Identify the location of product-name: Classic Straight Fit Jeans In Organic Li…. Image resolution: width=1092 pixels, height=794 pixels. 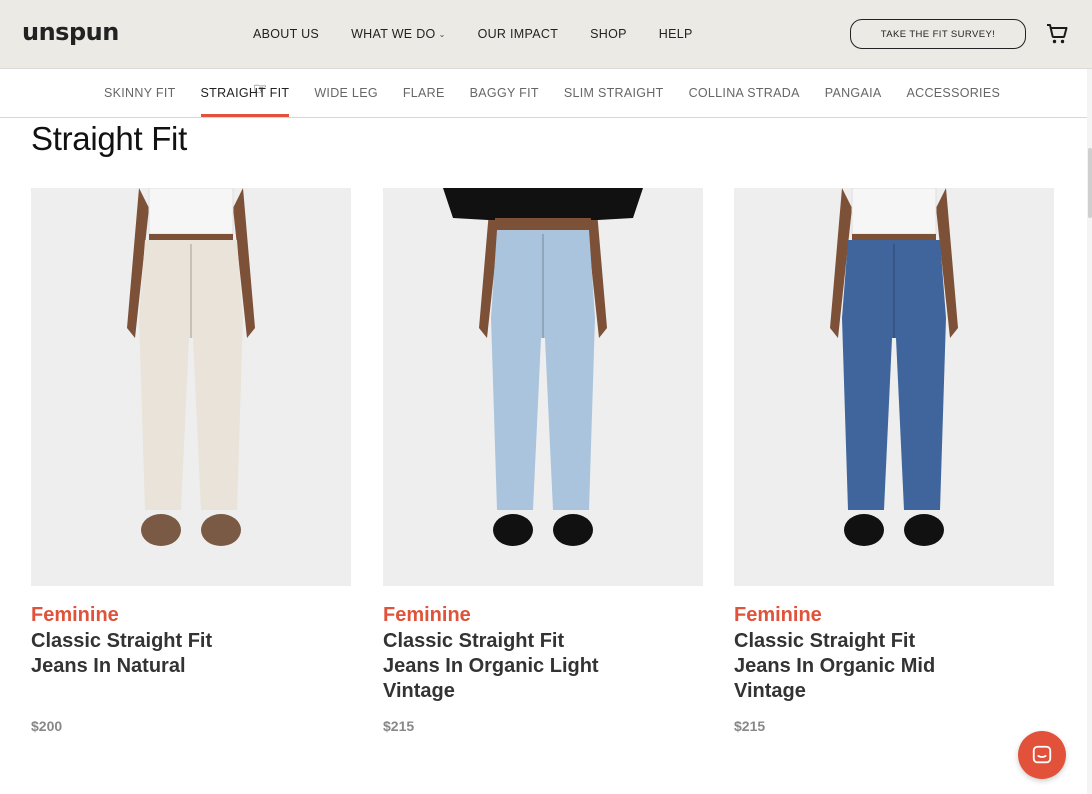
(498, 666).